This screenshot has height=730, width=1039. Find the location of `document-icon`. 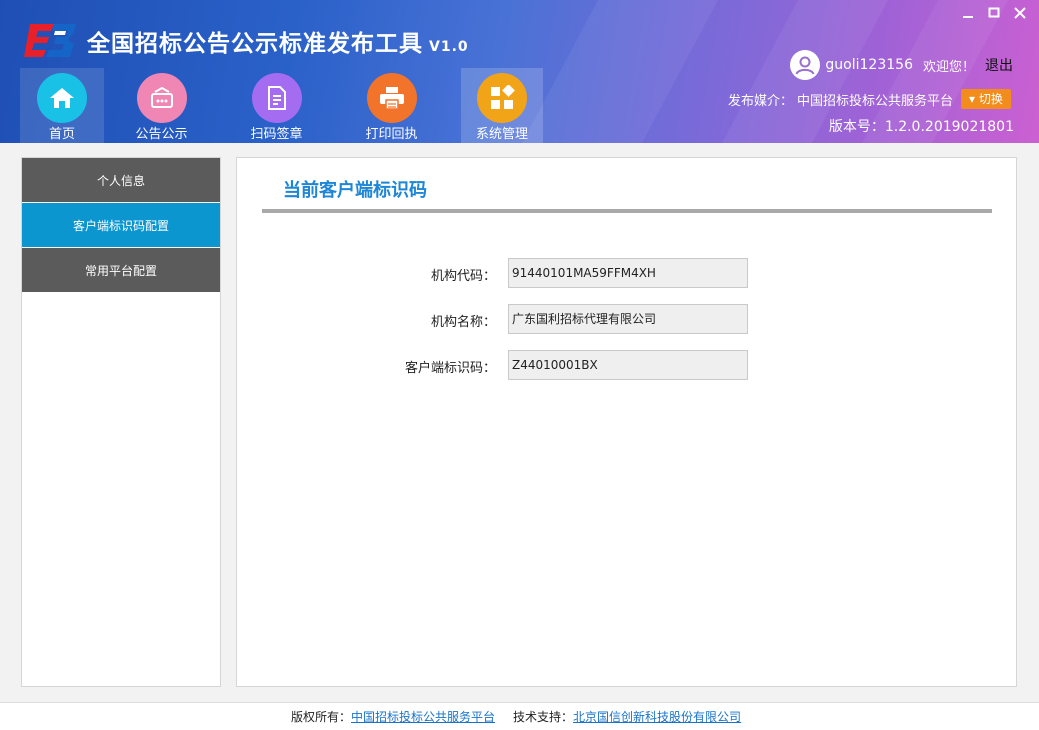

document-icon is located at coordinates (276, 98).